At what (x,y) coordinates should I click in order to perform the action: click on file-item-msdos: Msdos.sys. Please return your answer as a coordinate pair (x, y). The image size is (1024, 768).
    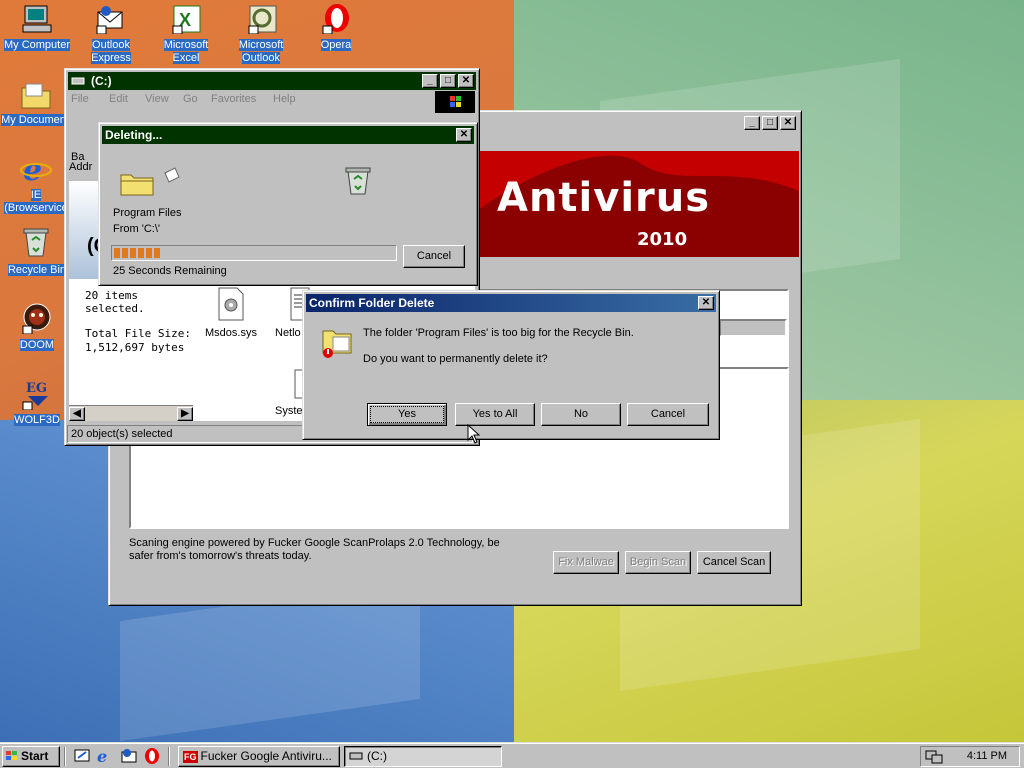
    Looking at the image, I should click on (231, 333).